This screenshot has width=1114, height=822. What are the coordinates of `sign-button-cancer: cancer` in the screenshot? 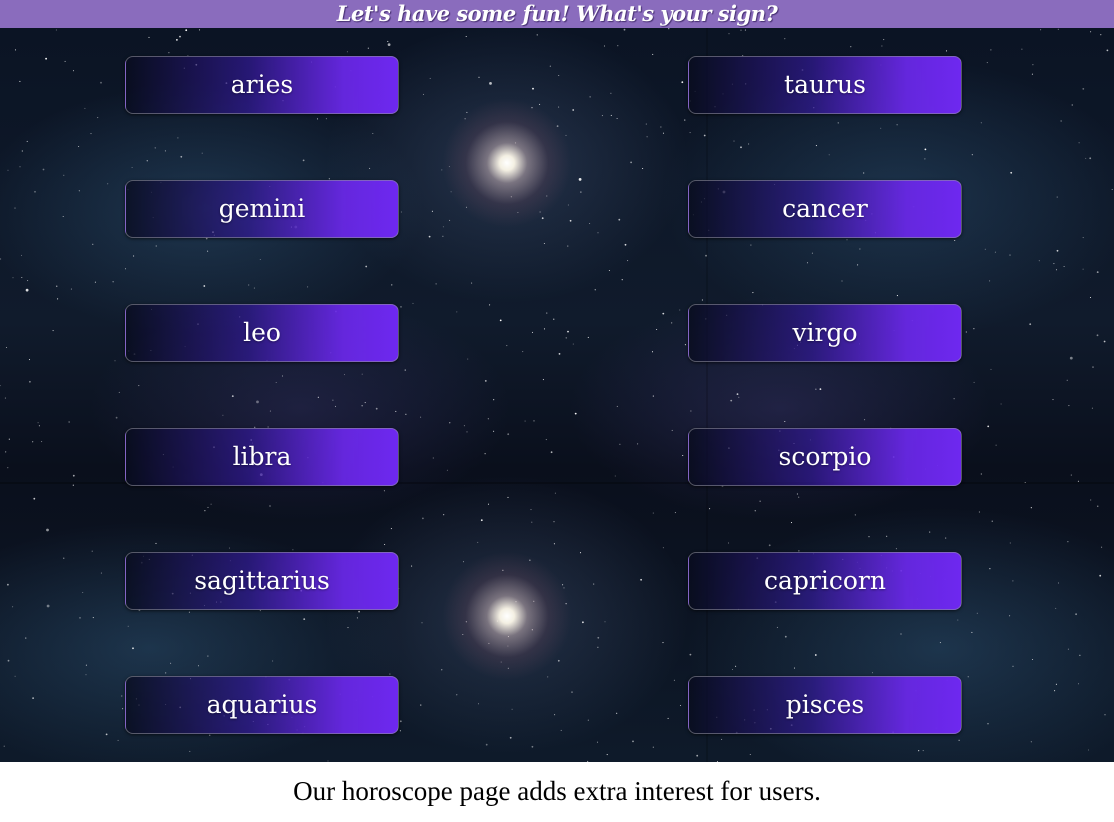 It's located at (825, 209).